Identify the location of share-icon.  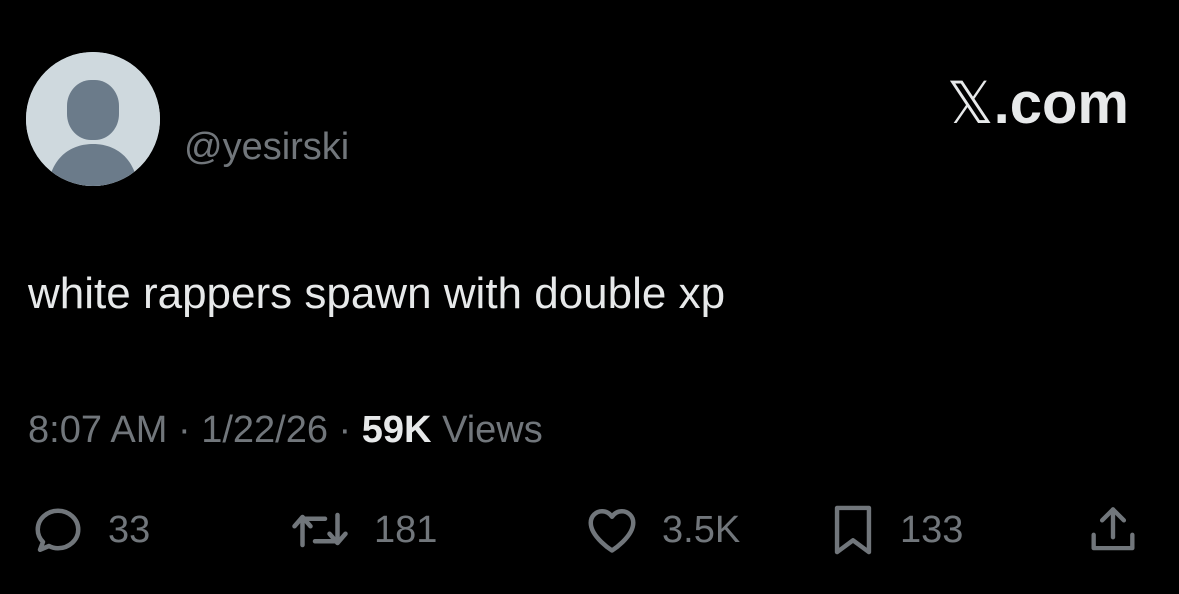
(1113, 529).